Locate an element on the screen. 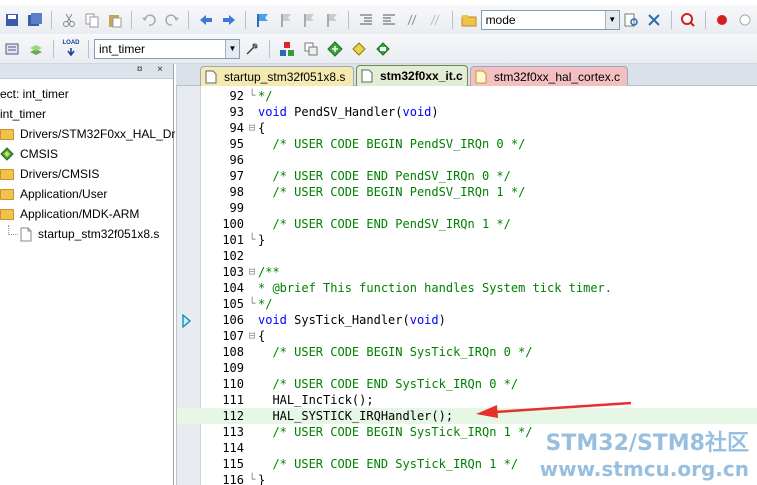 This screenshot has height=485, width=757. code-line: 95 /* USER CODE BEGIN PendSV_IRQn 0 */ is located at coordinates (467, 144).